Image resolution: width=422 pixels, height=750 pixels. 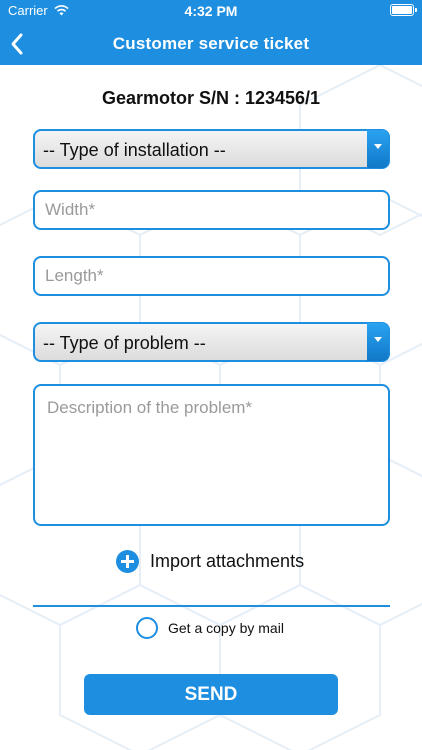 I want to click on copy-by-mail-option: Get a copy by mail, so click(x=210, y=628).